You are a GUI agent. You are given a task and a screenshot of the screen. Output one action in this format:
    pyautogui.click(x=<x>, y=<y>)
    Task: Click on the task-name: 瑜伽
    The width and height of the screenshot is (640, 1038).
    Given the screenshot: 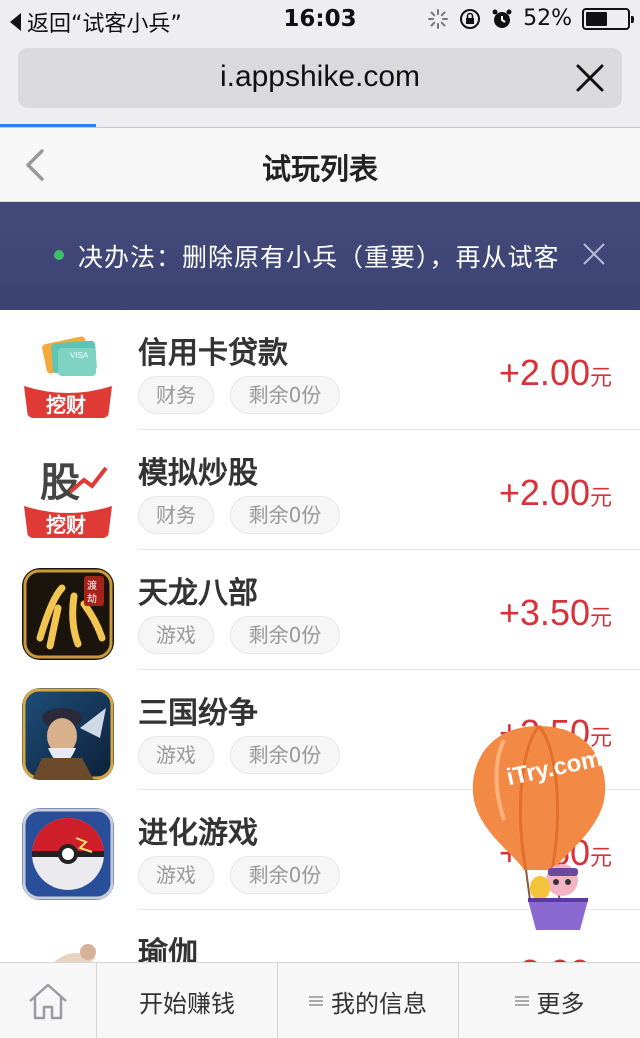 What is the action you would take?
    pyautogui.click(x=168, y=949)
    